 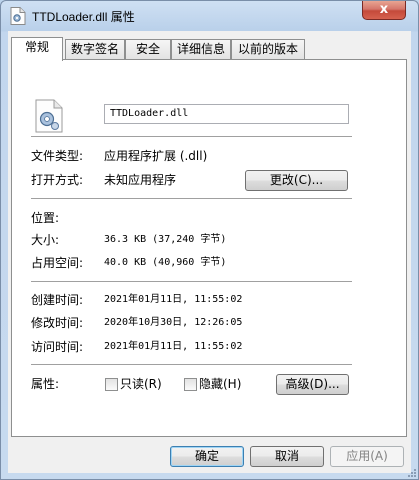 I want to click on tab-label: 安全, so click(x=147, y=49).